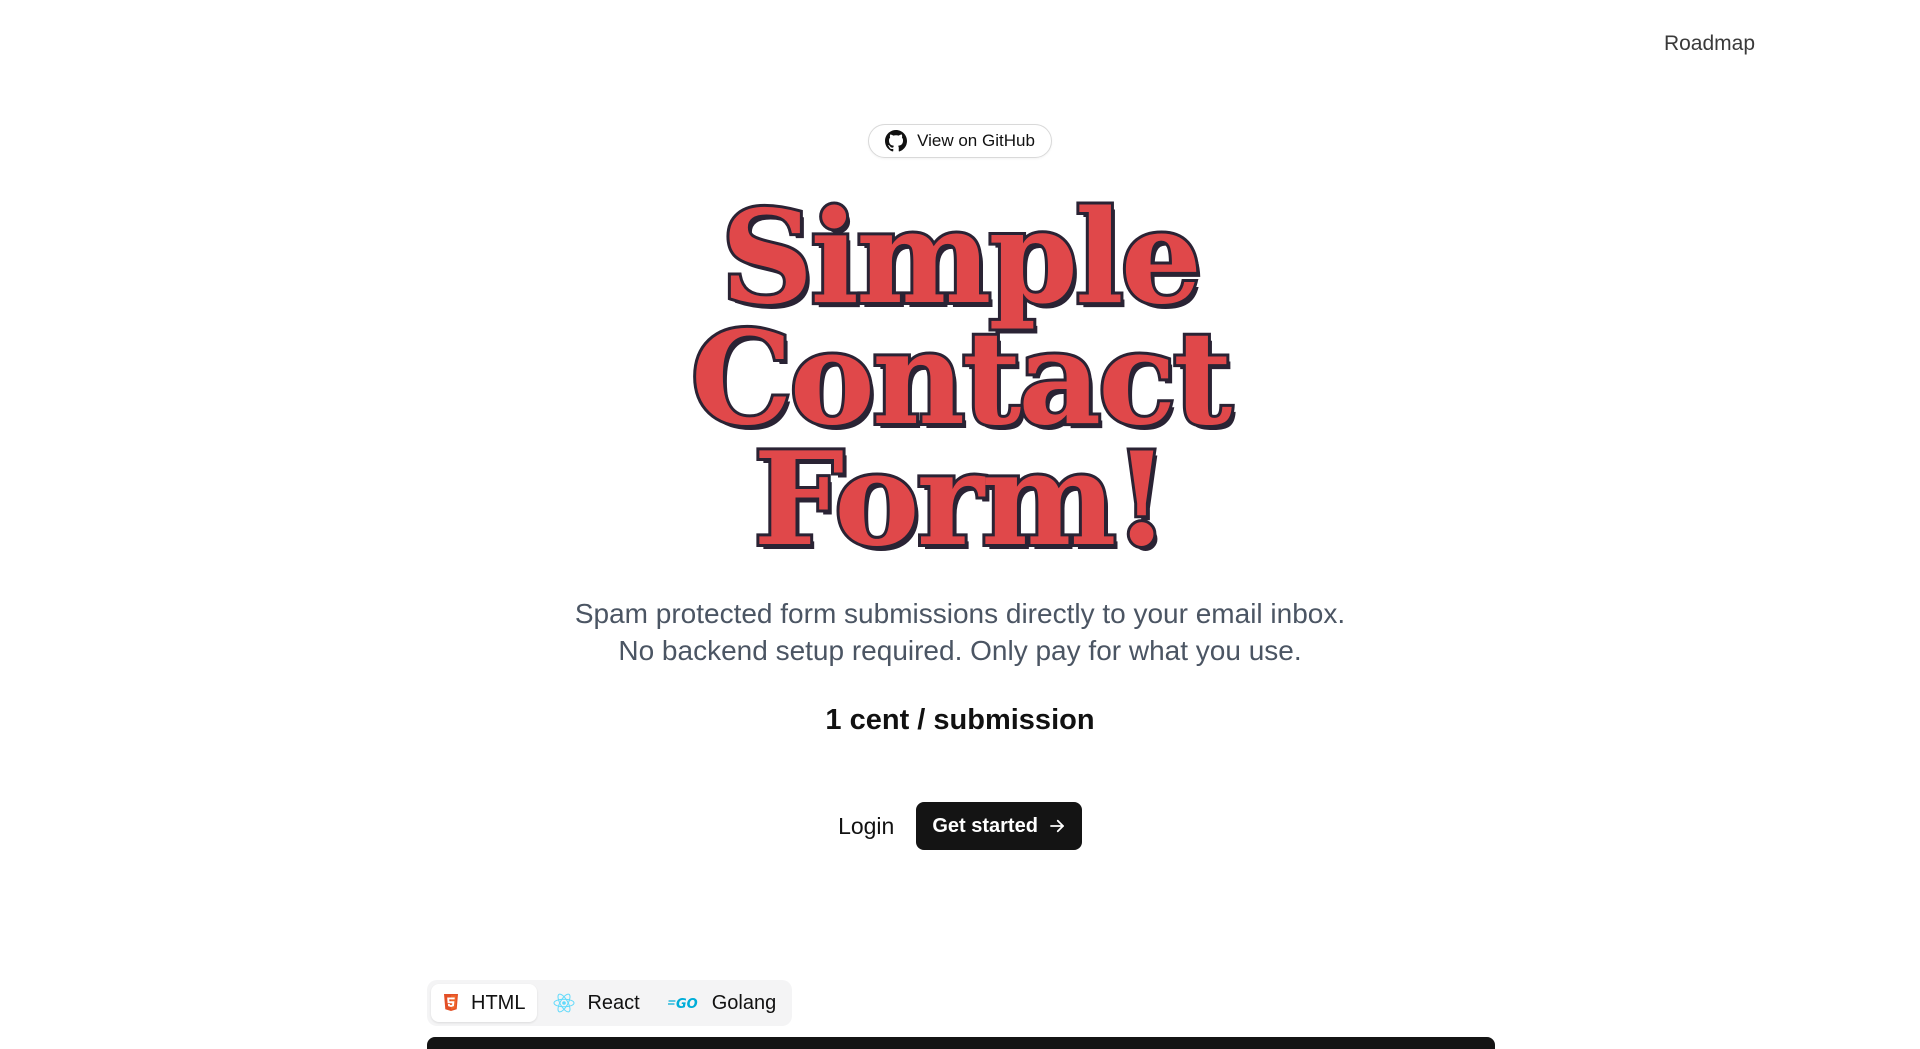 Image resolution: width=1920 pixels, height=1049 pixels. I want to click on cta-group: Login Get started, so click(960, 826).